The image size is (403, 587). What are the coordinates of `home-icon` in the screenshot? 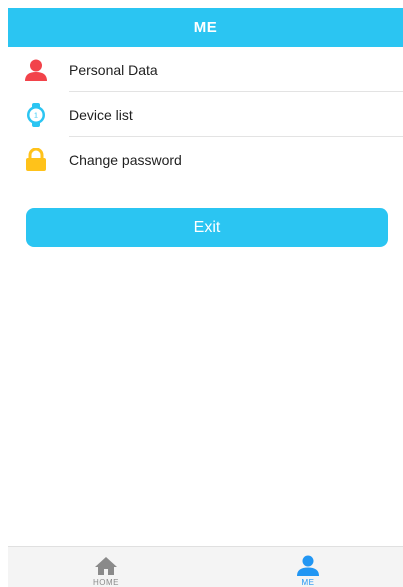 It's located at (106, 566).